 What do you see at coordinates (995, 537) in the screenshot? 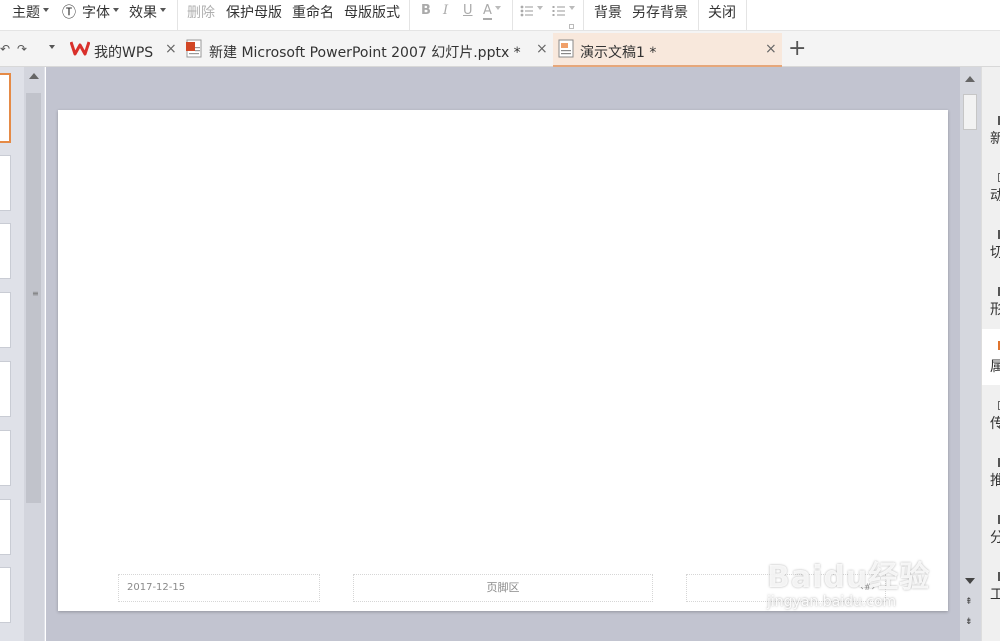
I see `task-pane-label: 分` at bounding box center [995, 537].